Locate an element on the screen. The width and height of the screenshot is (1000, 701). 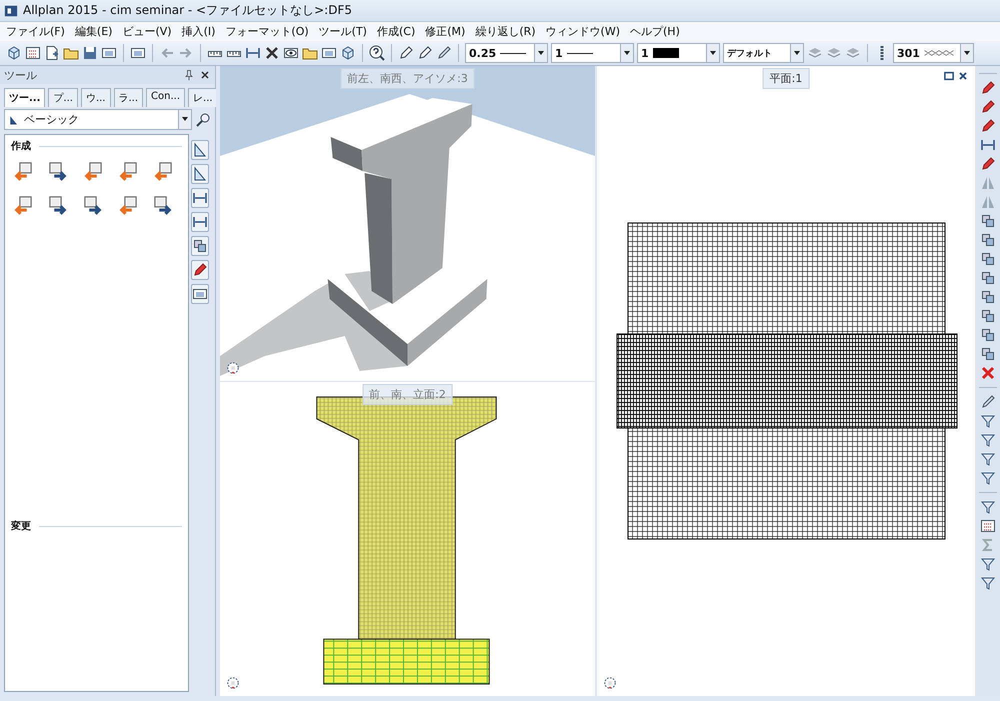
section-title: 変更 is located at coordinates (21, 526).